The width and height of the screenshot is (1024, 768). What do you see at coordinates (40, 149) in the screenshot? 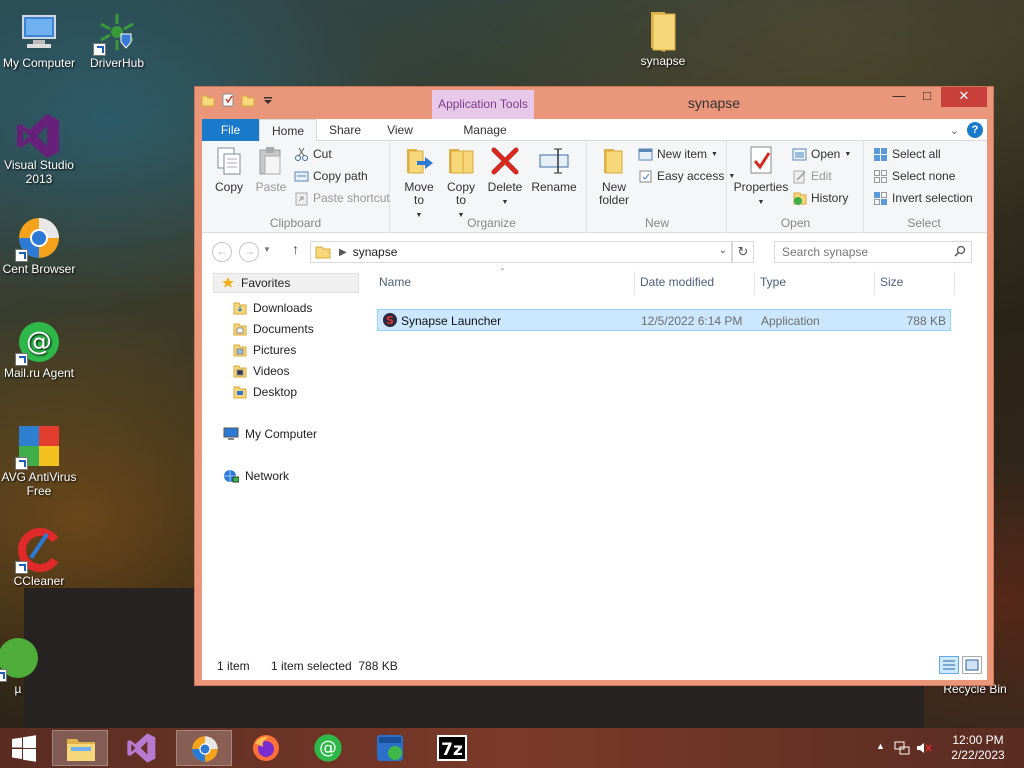
I see `desktop-icon-visual-studio: Visual Studio 2013` at bounding box center [40, 149].